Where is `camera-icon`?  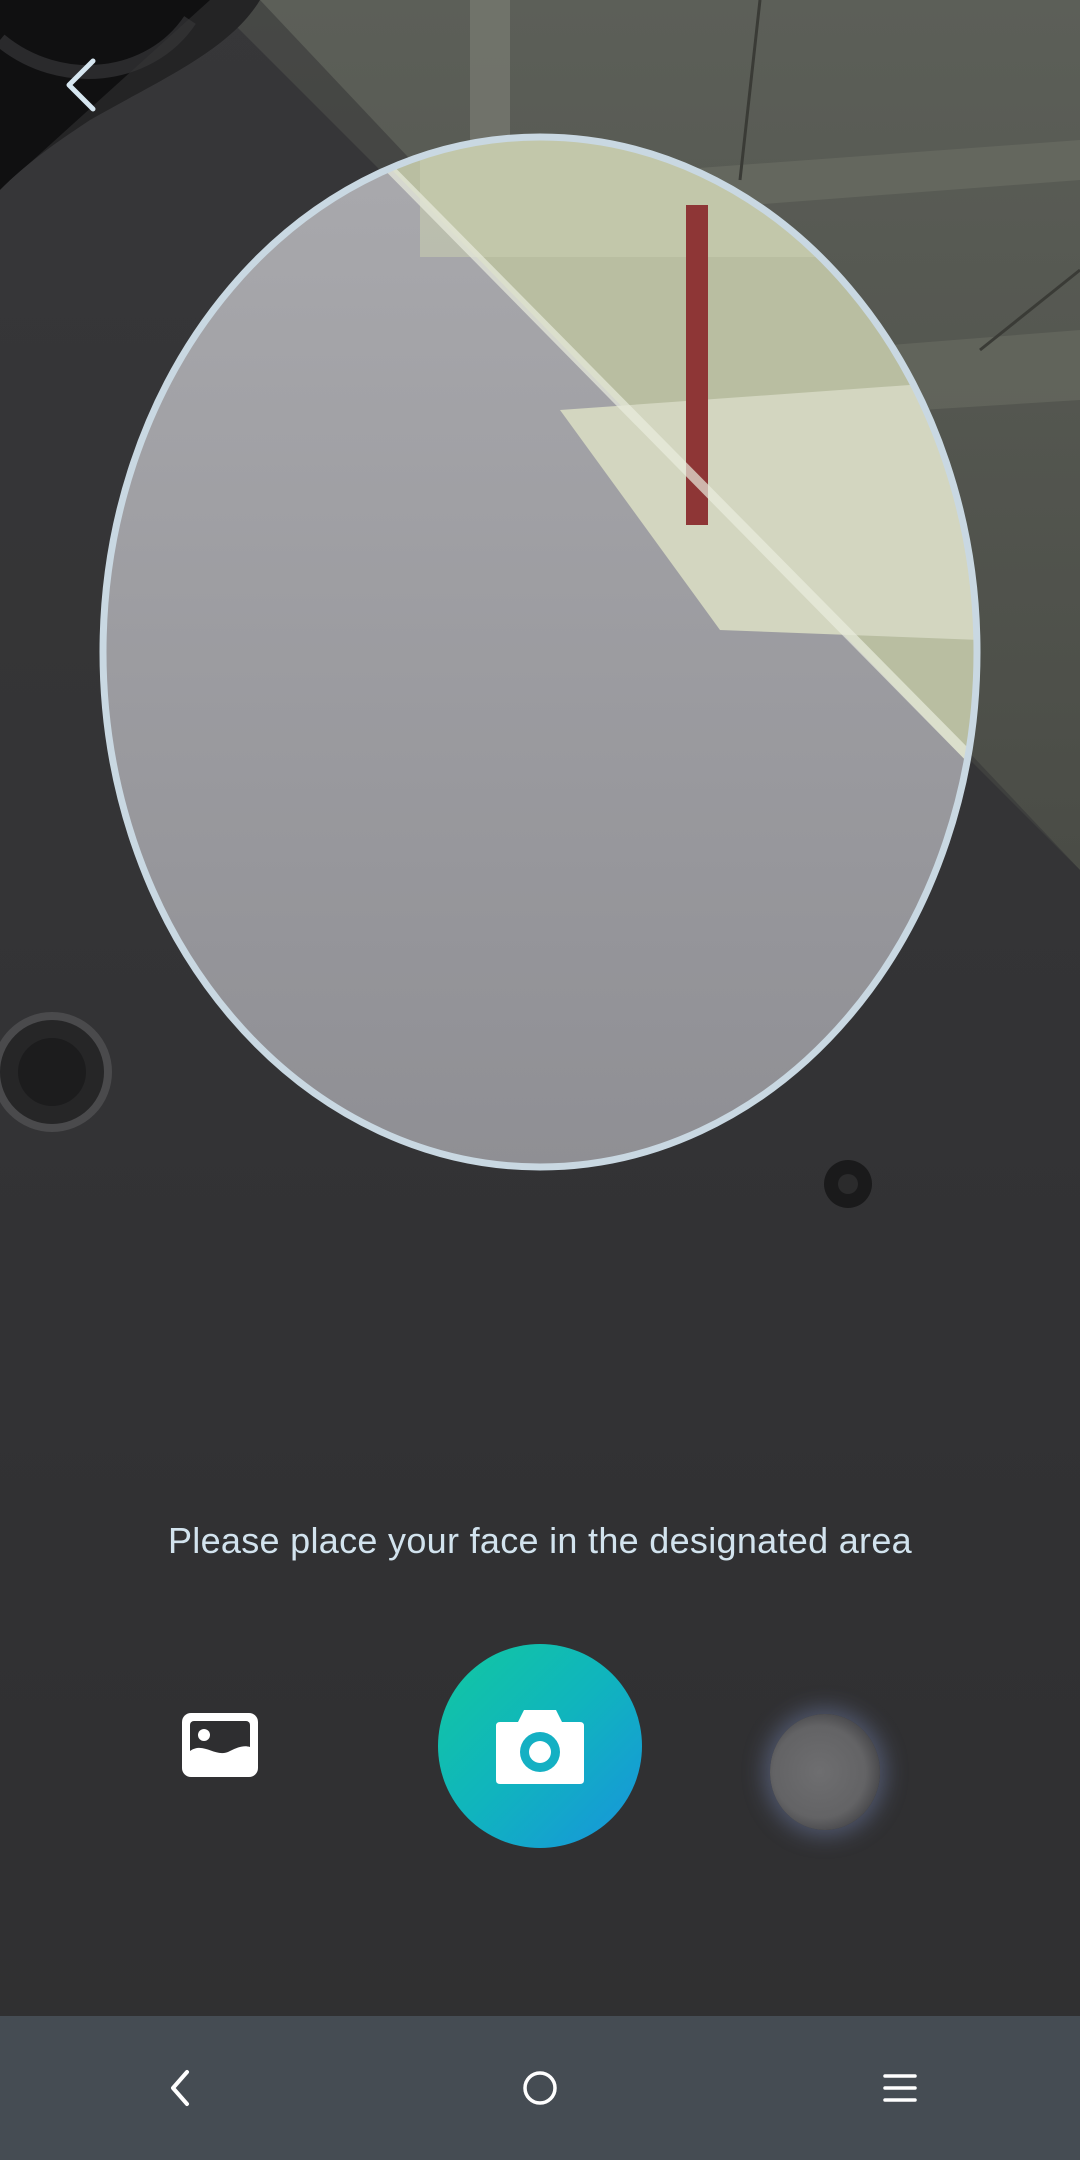 camera-icon is located at coordinates (540, 1747).